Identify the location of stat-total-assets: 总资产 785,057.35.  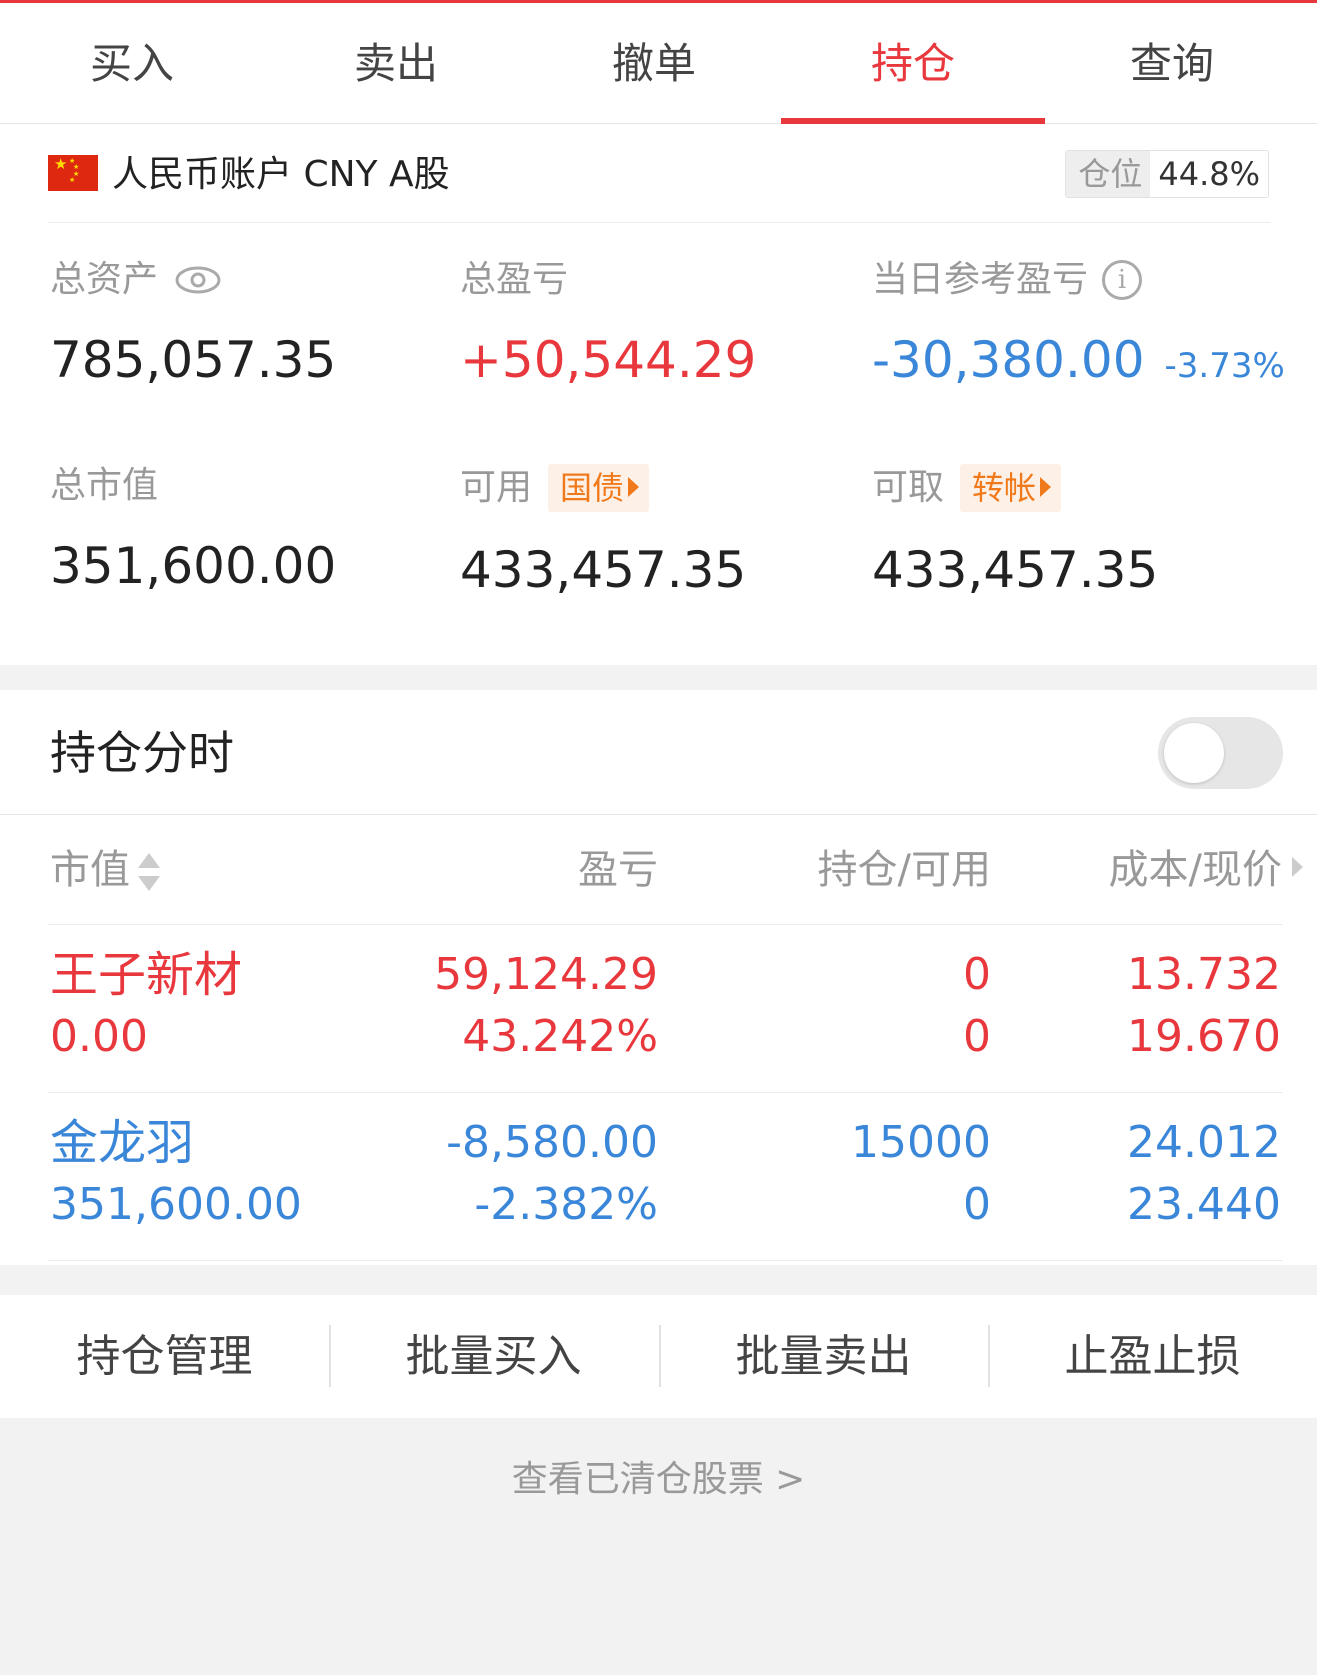
(193, 324).